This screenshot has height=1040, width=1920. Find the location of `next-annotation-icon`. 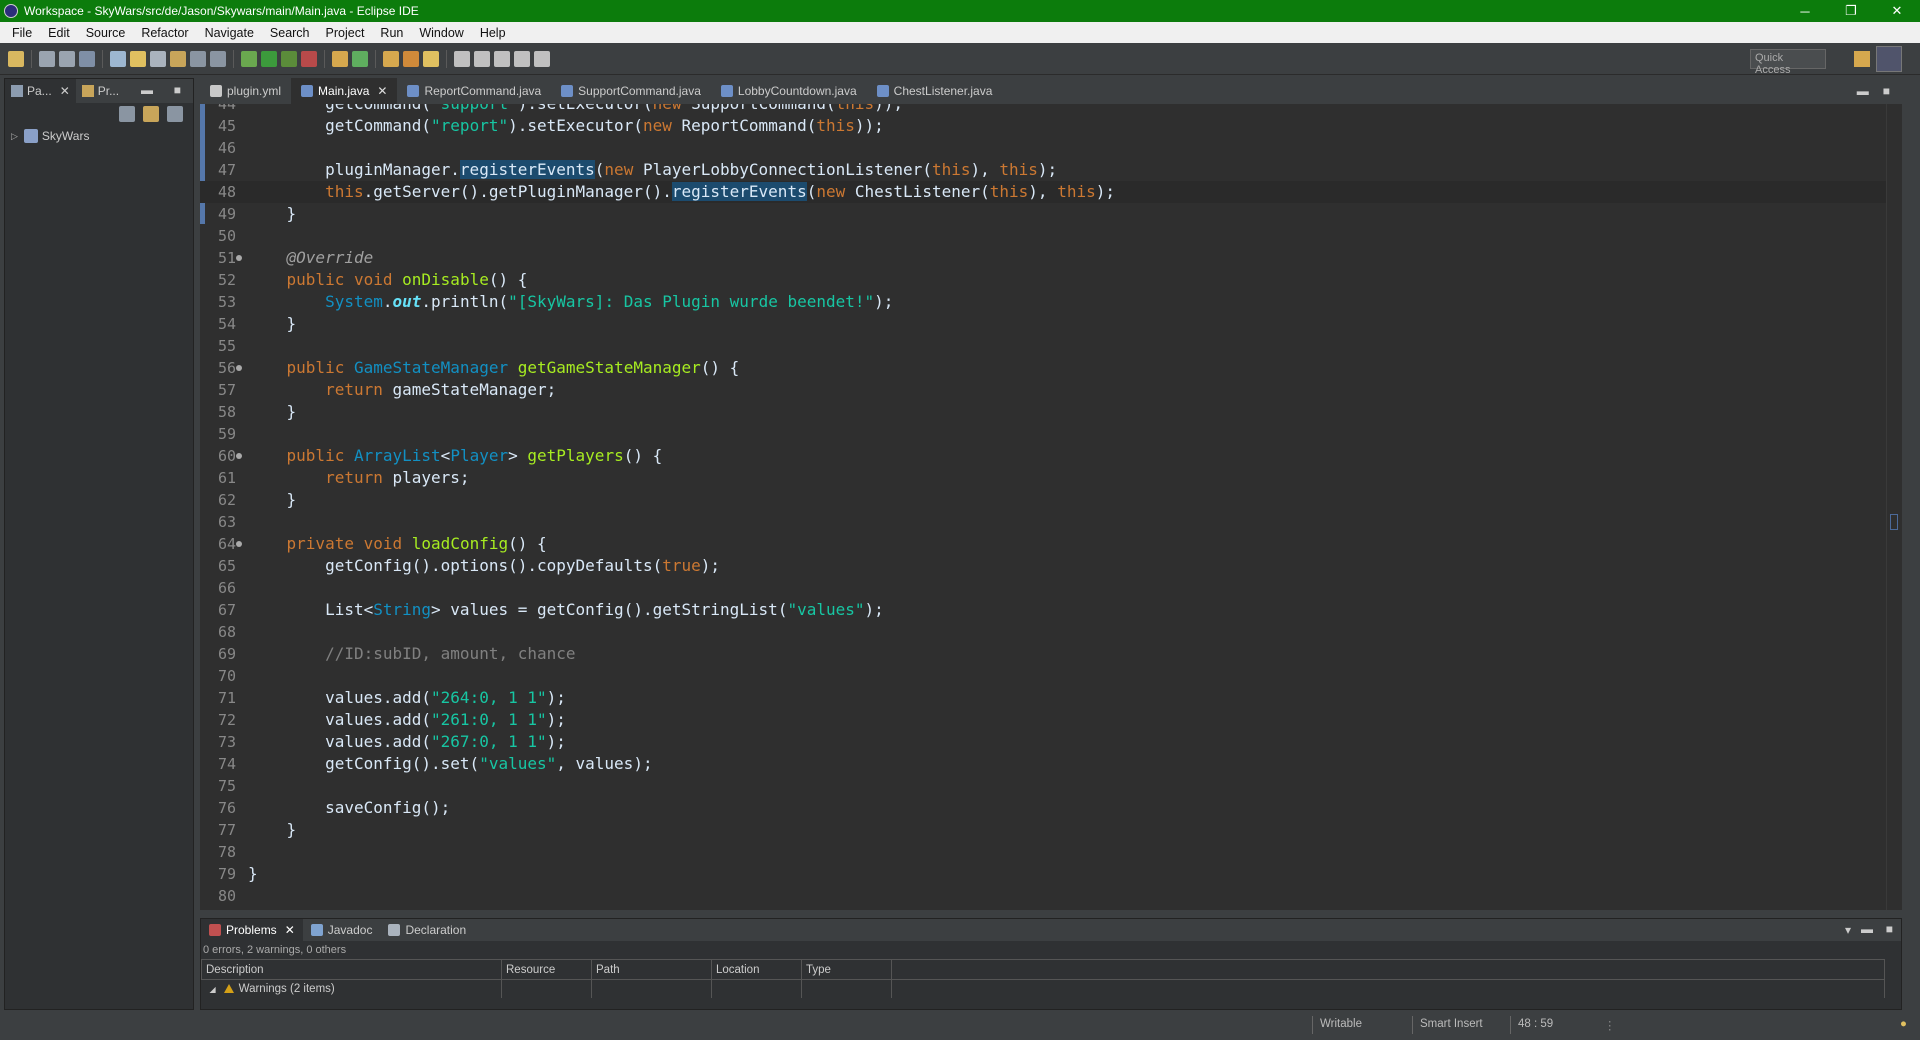

next-annotation-icon is located at coordinates (462, 58).